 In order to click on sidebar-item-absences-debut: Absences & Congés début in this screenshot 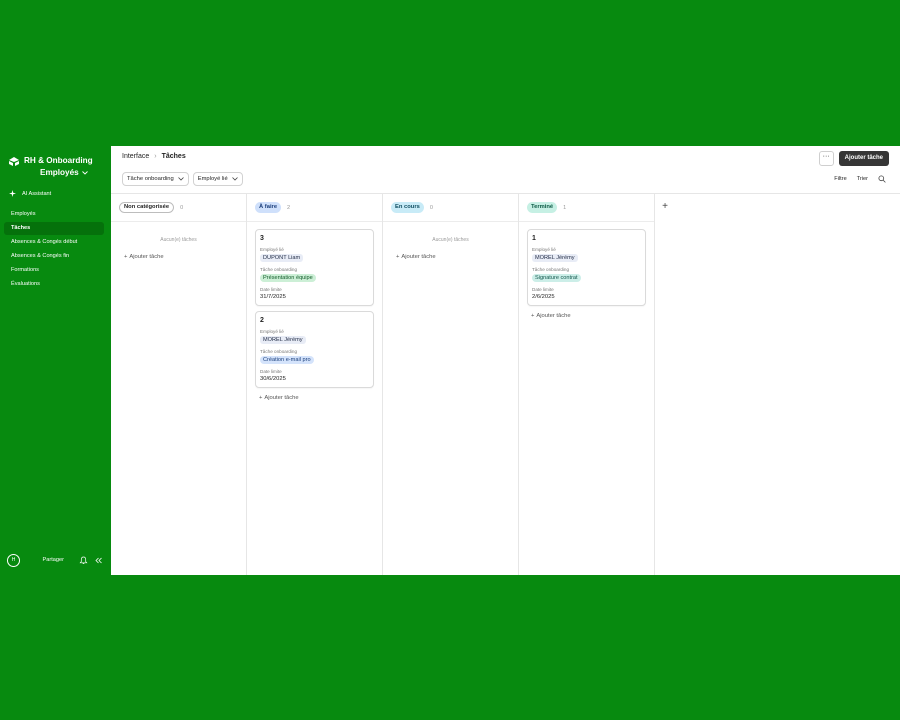, I will do `click(54, 242)`.